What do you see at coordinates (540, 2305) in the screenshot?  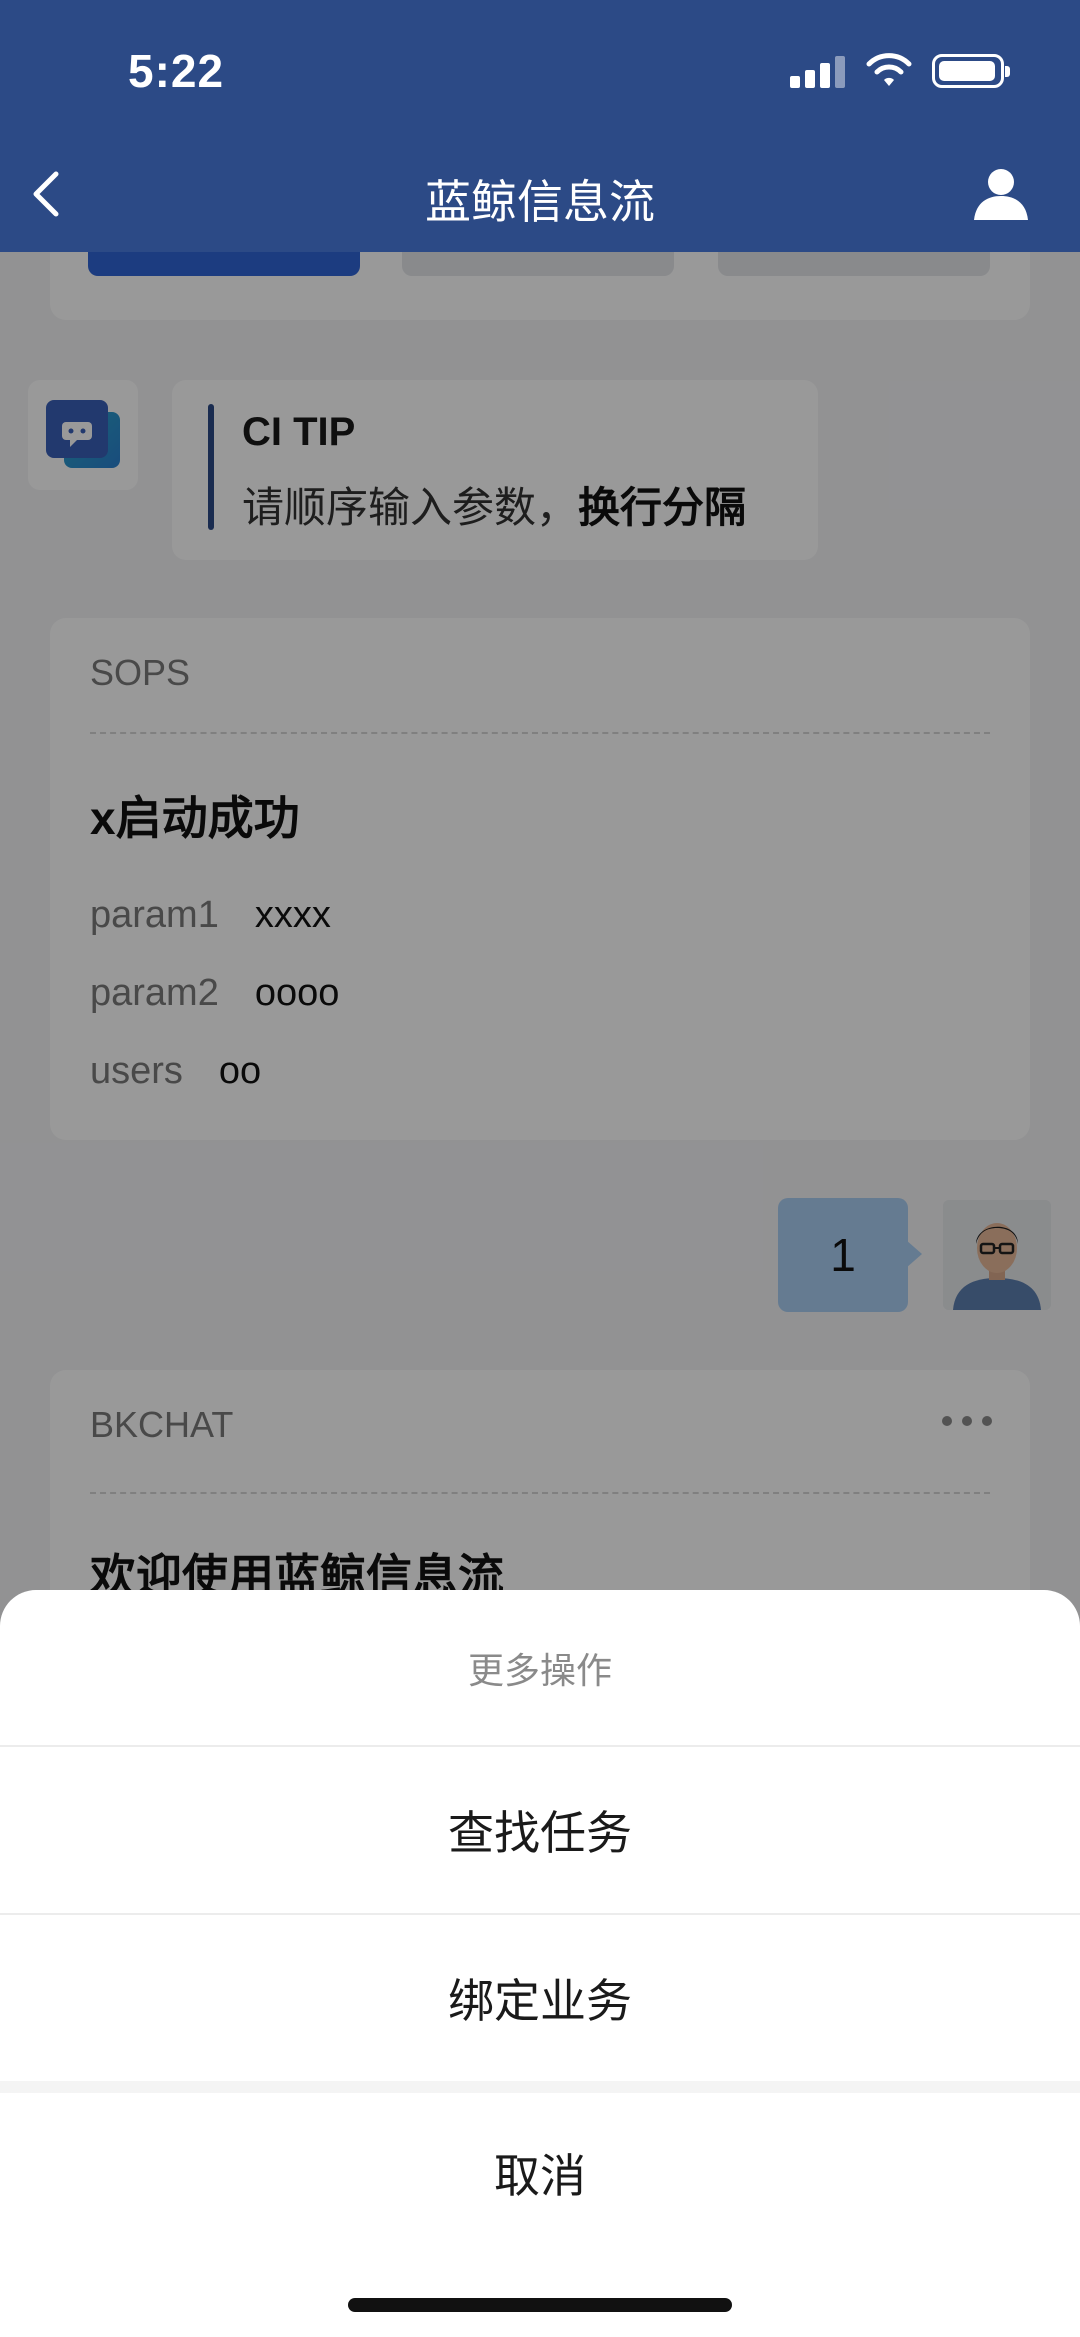 I see `home-indicator` at bounding box center [540, 2305].